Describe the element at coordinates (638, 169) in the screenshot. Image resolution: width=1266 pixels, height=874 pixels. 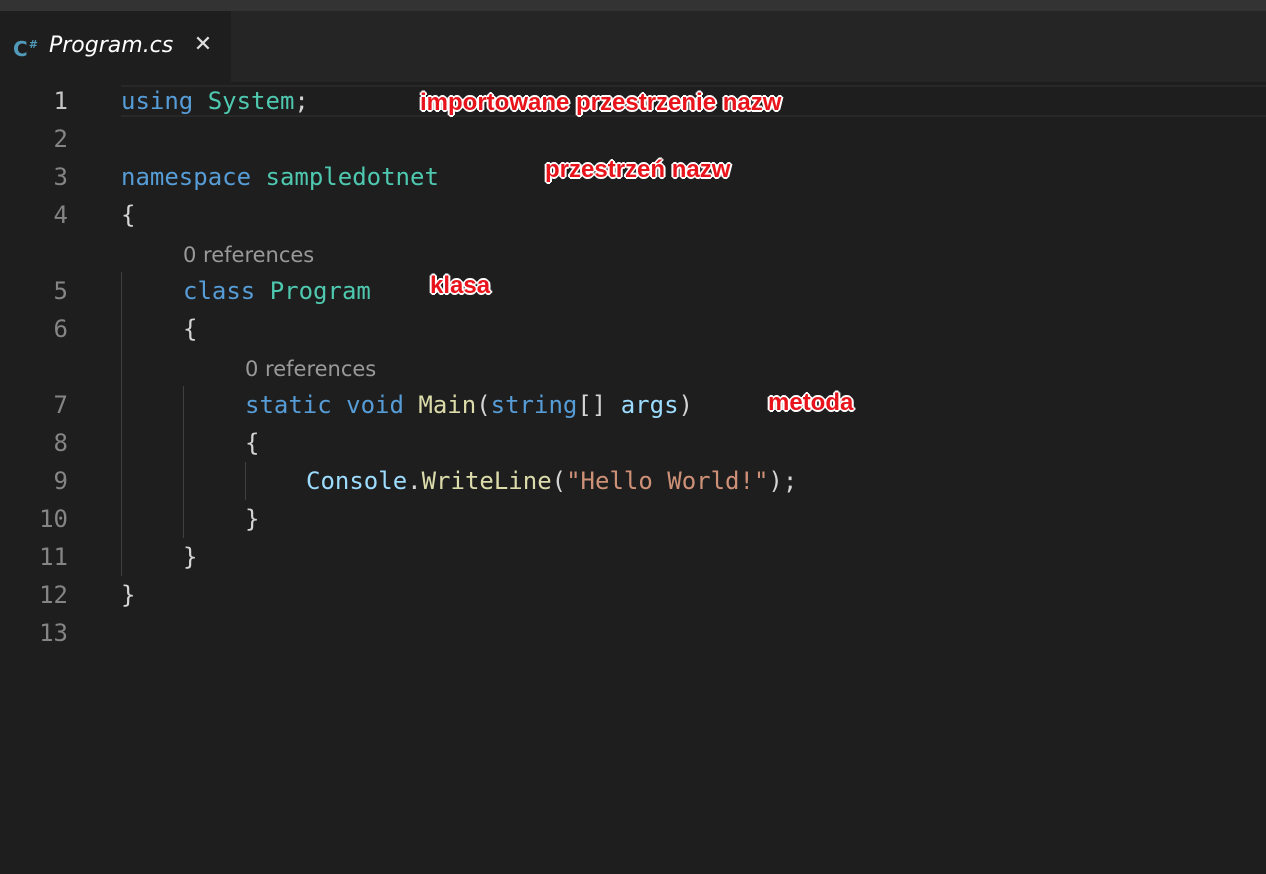
I see `annotation-namespace: przestrzeń nazw` at that location.